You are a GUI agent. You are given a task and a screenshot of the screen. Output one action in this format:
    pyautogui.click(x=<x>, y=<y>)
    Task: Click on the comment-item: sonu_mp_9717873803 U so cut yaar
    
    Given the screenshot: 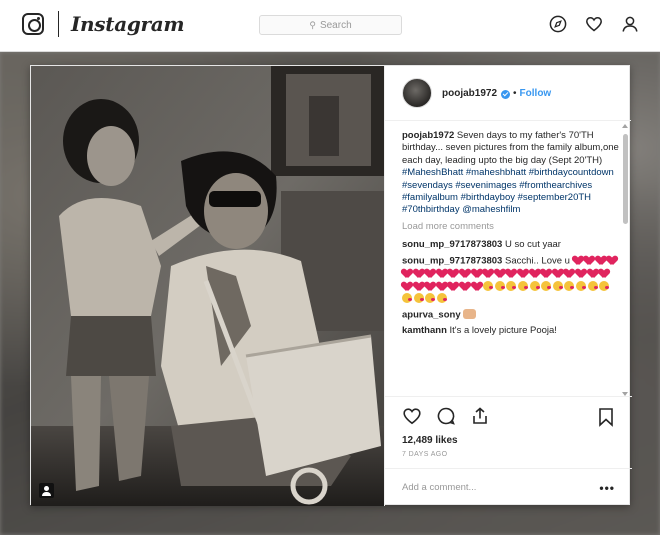 What is the action you would take?
    pyautogui.click(x=511, y=245)
    